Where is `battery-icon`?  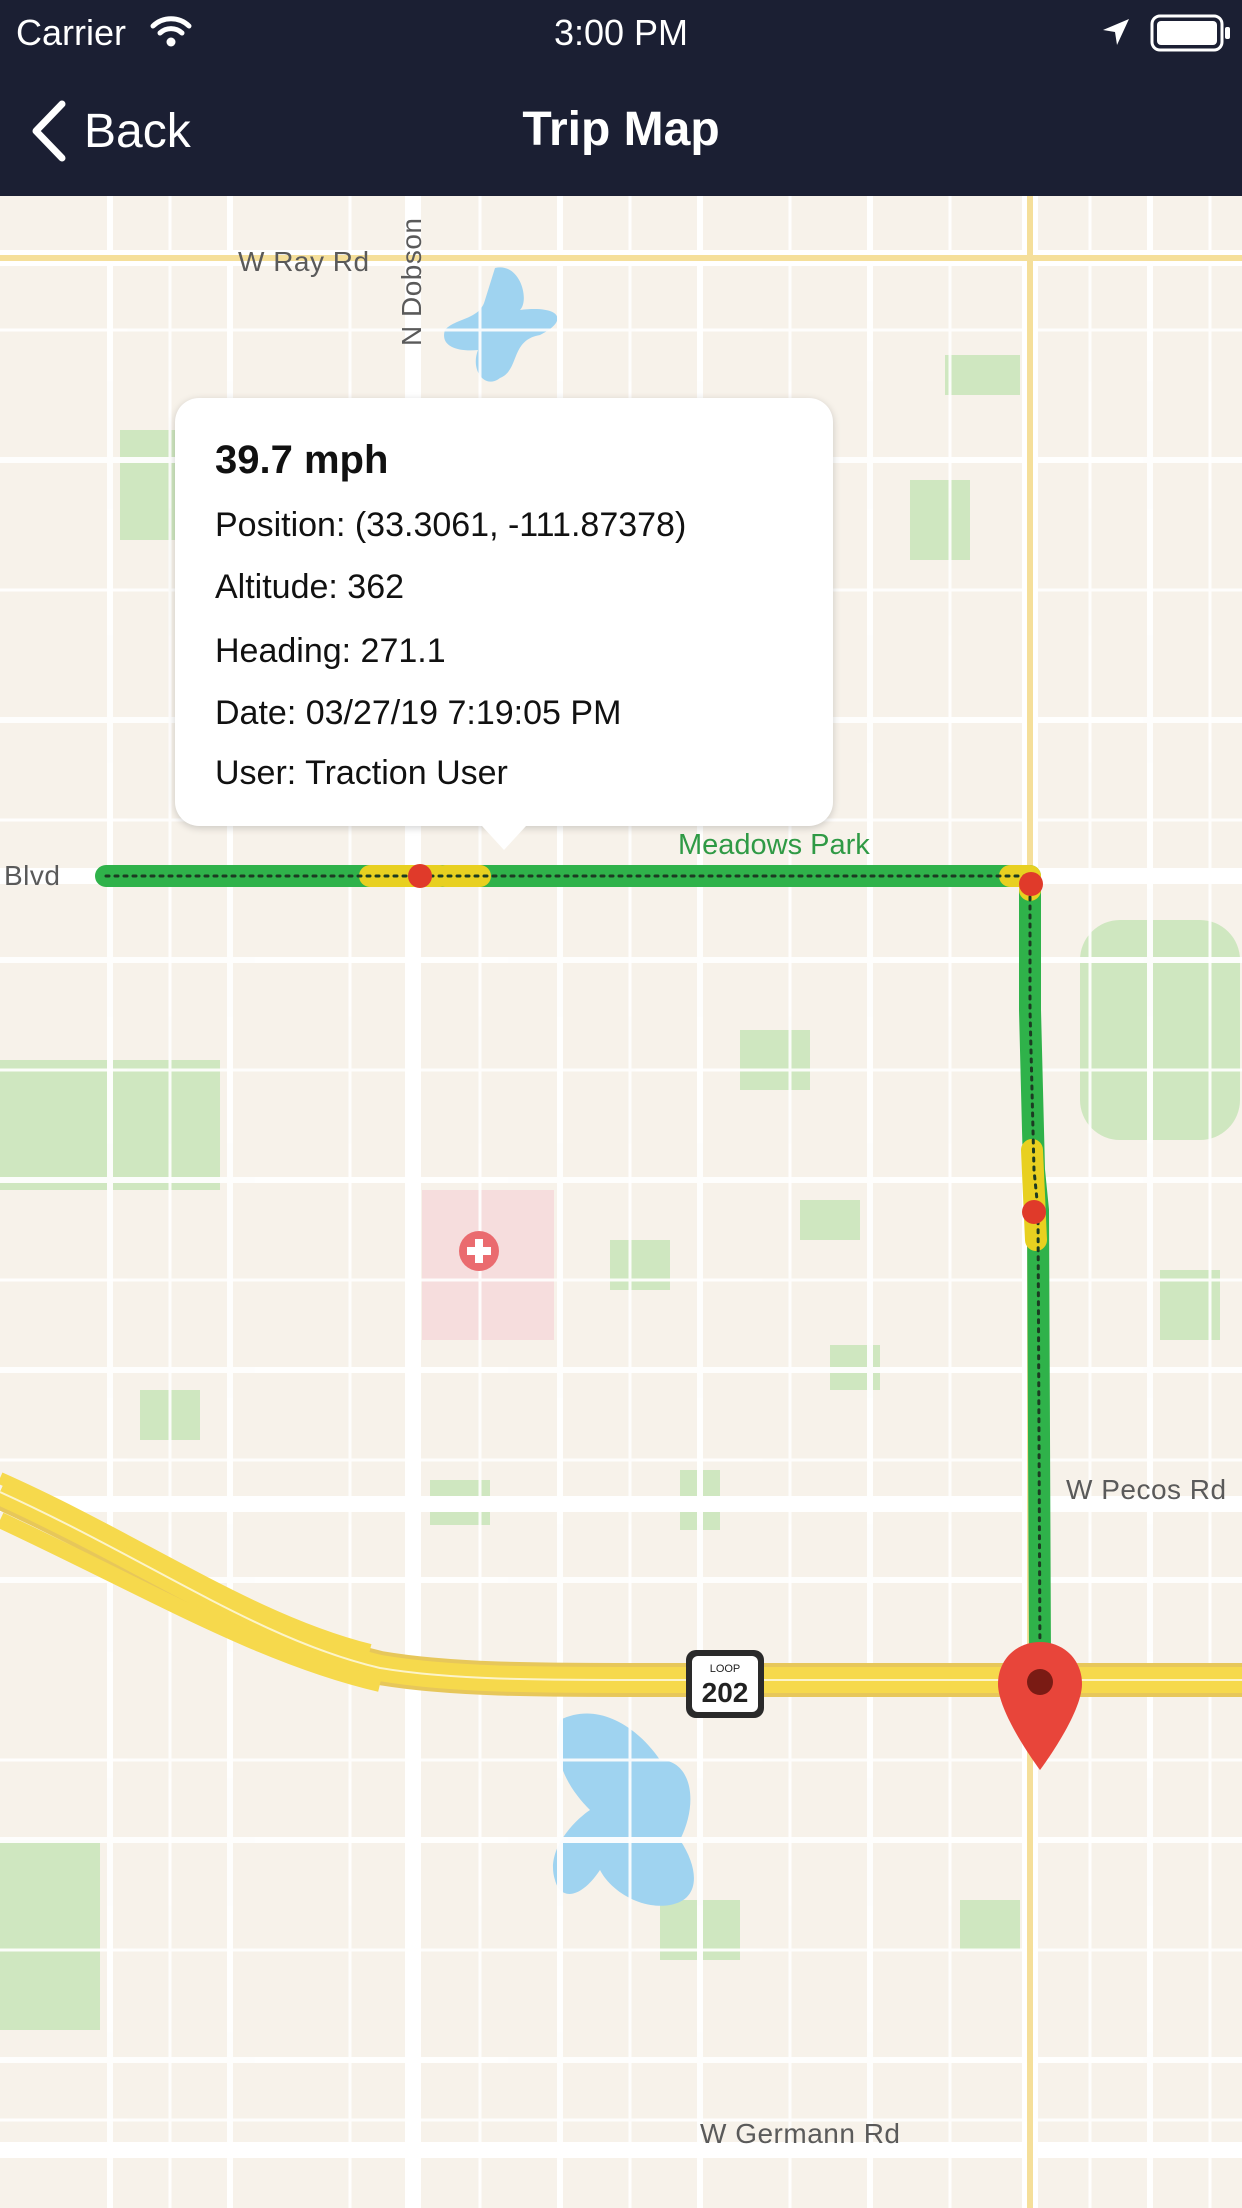 battery-icon is located at coordinates (1190, 33).